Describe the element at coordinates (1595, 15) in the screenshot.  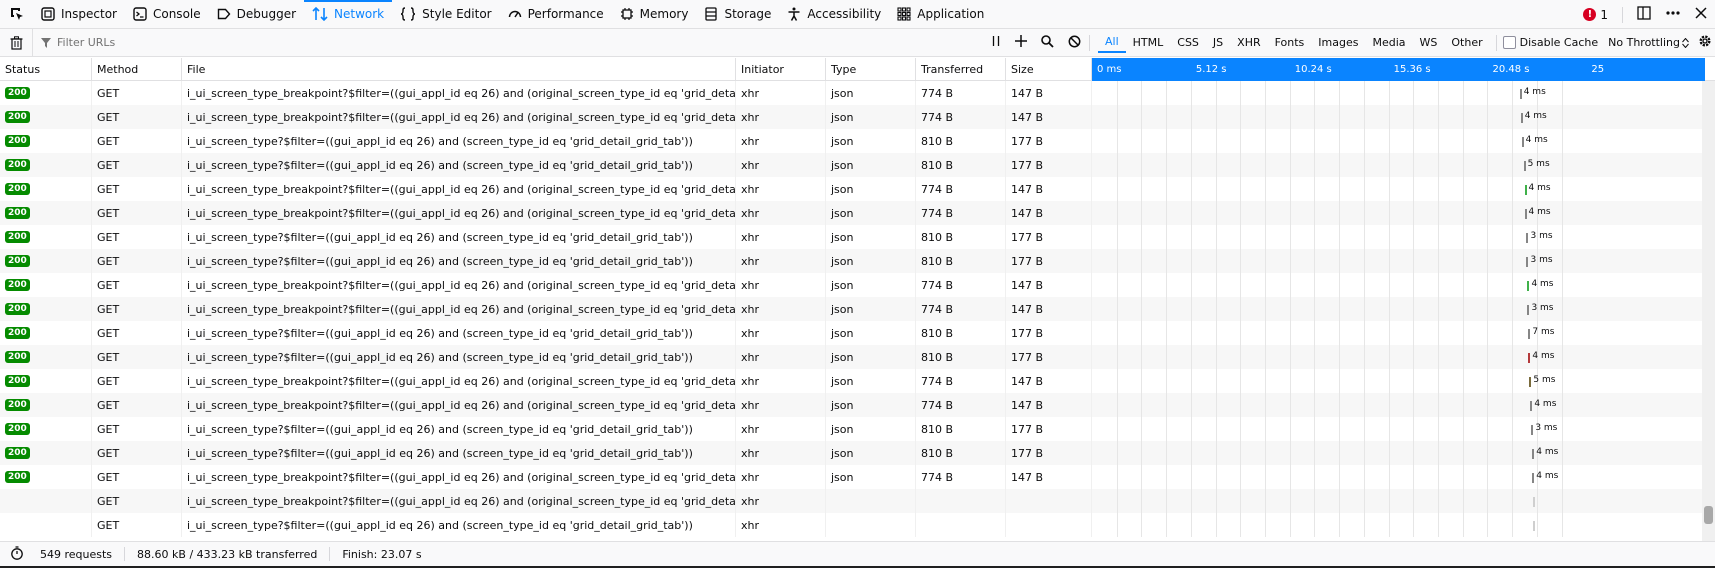
I see `error-count-badge: ! 1` at that location.